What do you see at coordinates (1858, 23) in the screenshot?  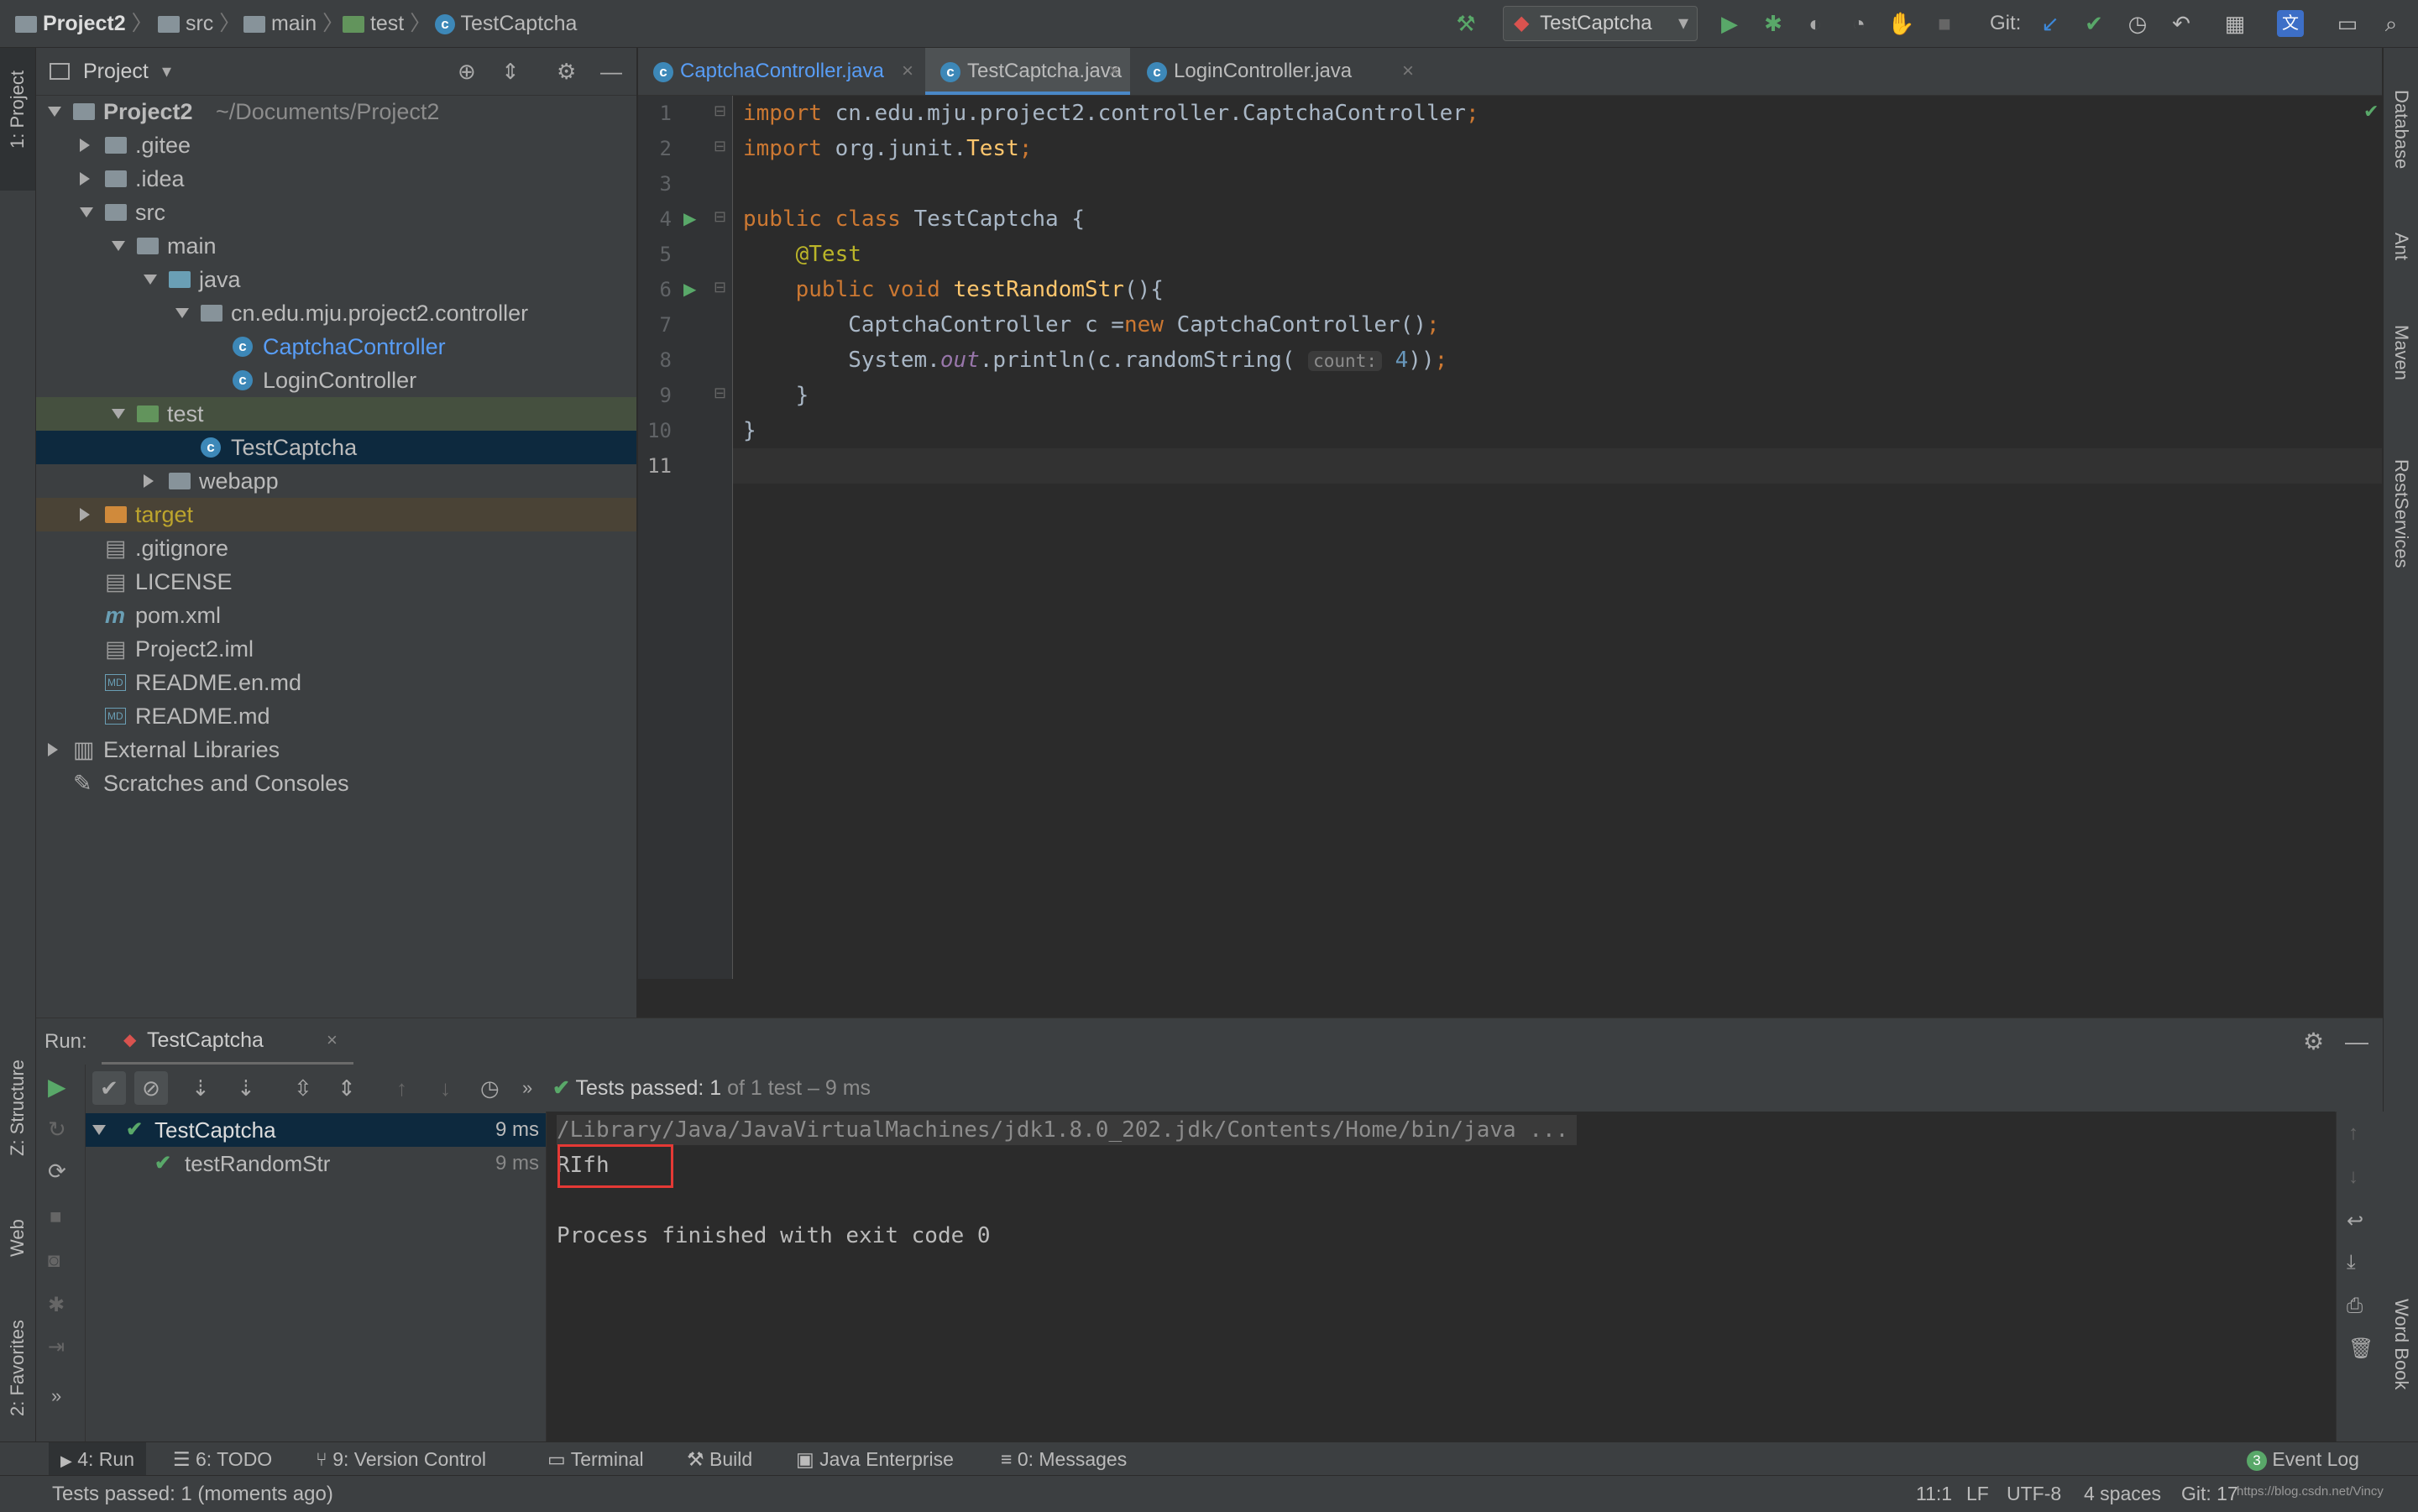 I see `profile-icon: ◔` at bounding box center [1858, 23].